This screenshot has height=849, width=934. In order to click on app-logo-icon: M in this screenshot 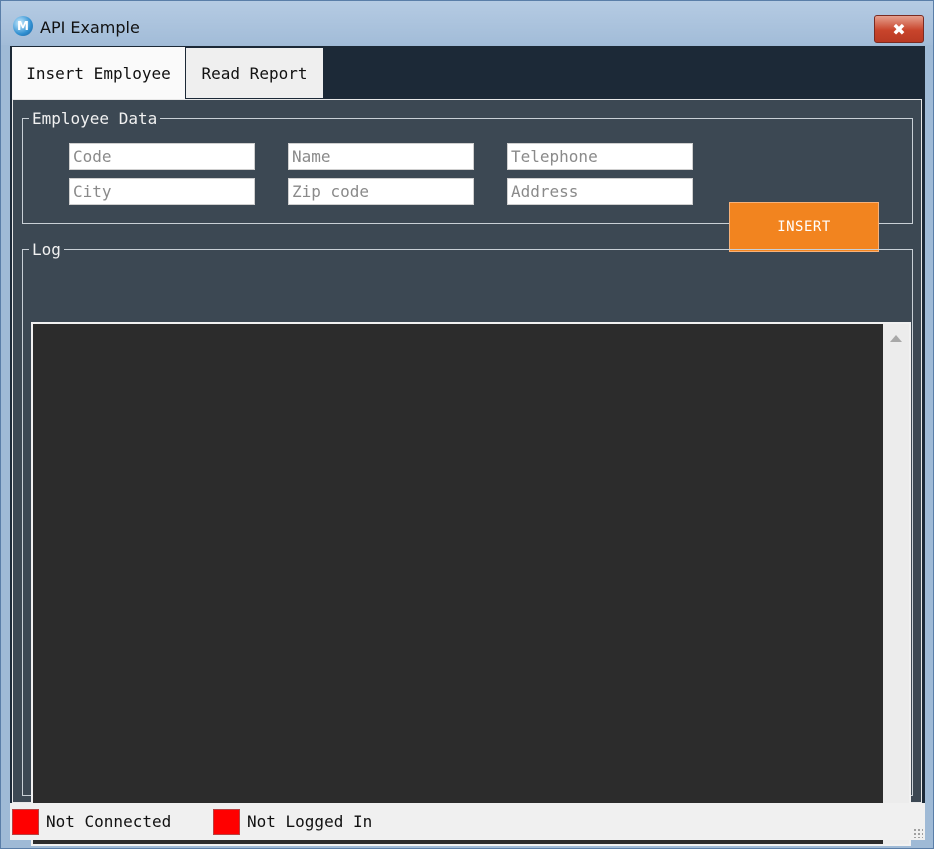, I will do `click(23, 26)`.